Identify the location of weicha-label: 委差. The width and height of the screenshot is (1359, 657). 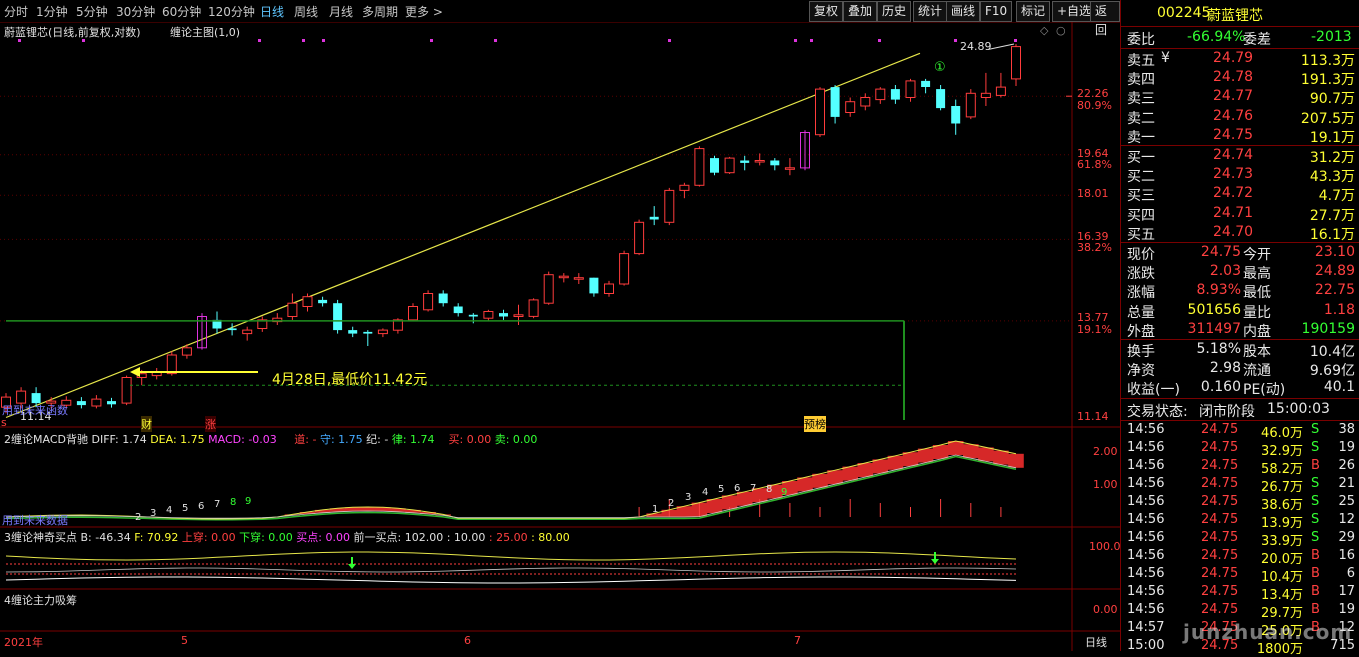
(1257, 40).